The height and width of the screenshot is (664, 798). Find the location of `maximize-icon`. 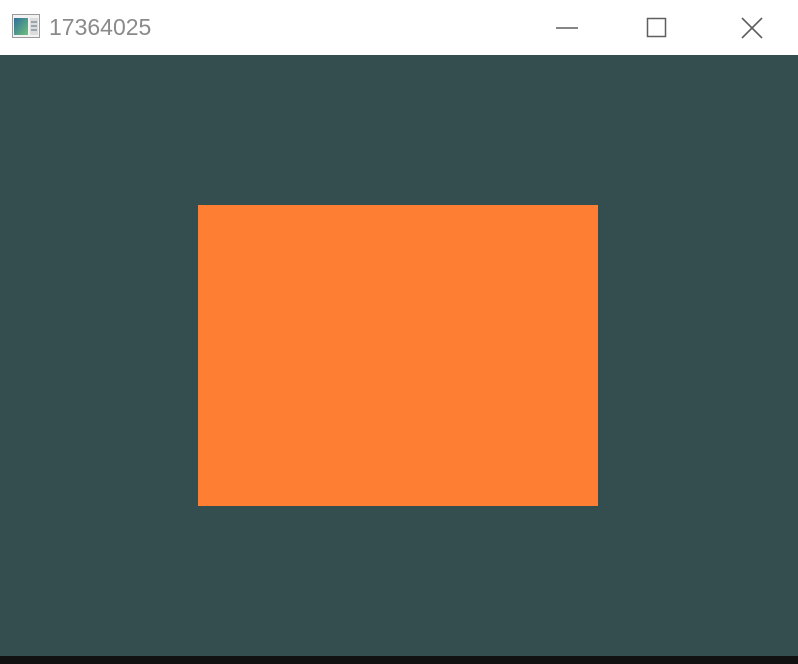

maximize-icon is located at coordinates (656, 27).